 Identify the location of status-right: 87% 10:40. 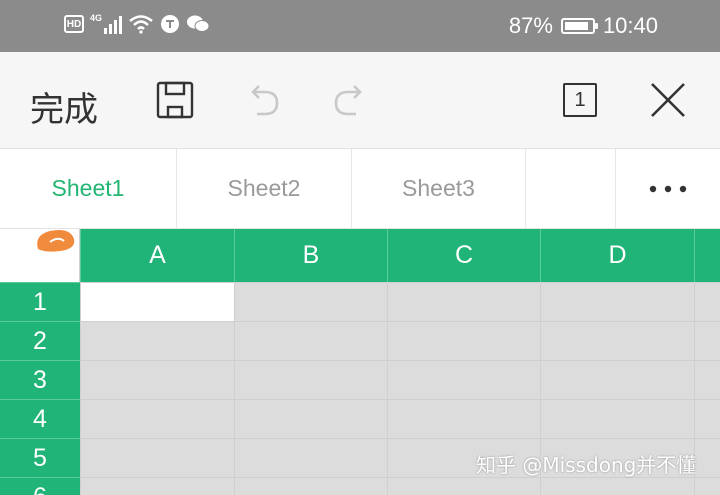
(583, 26).